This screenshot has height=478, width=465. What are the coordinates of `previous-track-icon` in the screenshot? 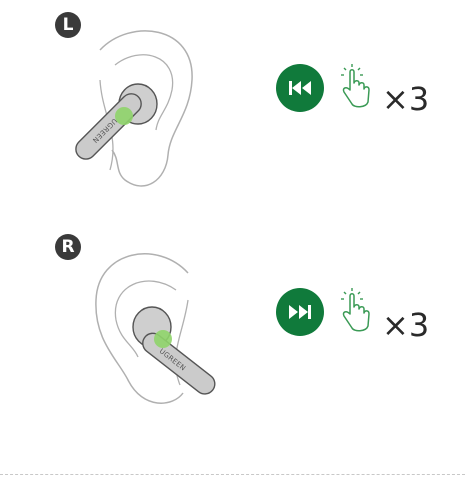 It's located at (300, 88).